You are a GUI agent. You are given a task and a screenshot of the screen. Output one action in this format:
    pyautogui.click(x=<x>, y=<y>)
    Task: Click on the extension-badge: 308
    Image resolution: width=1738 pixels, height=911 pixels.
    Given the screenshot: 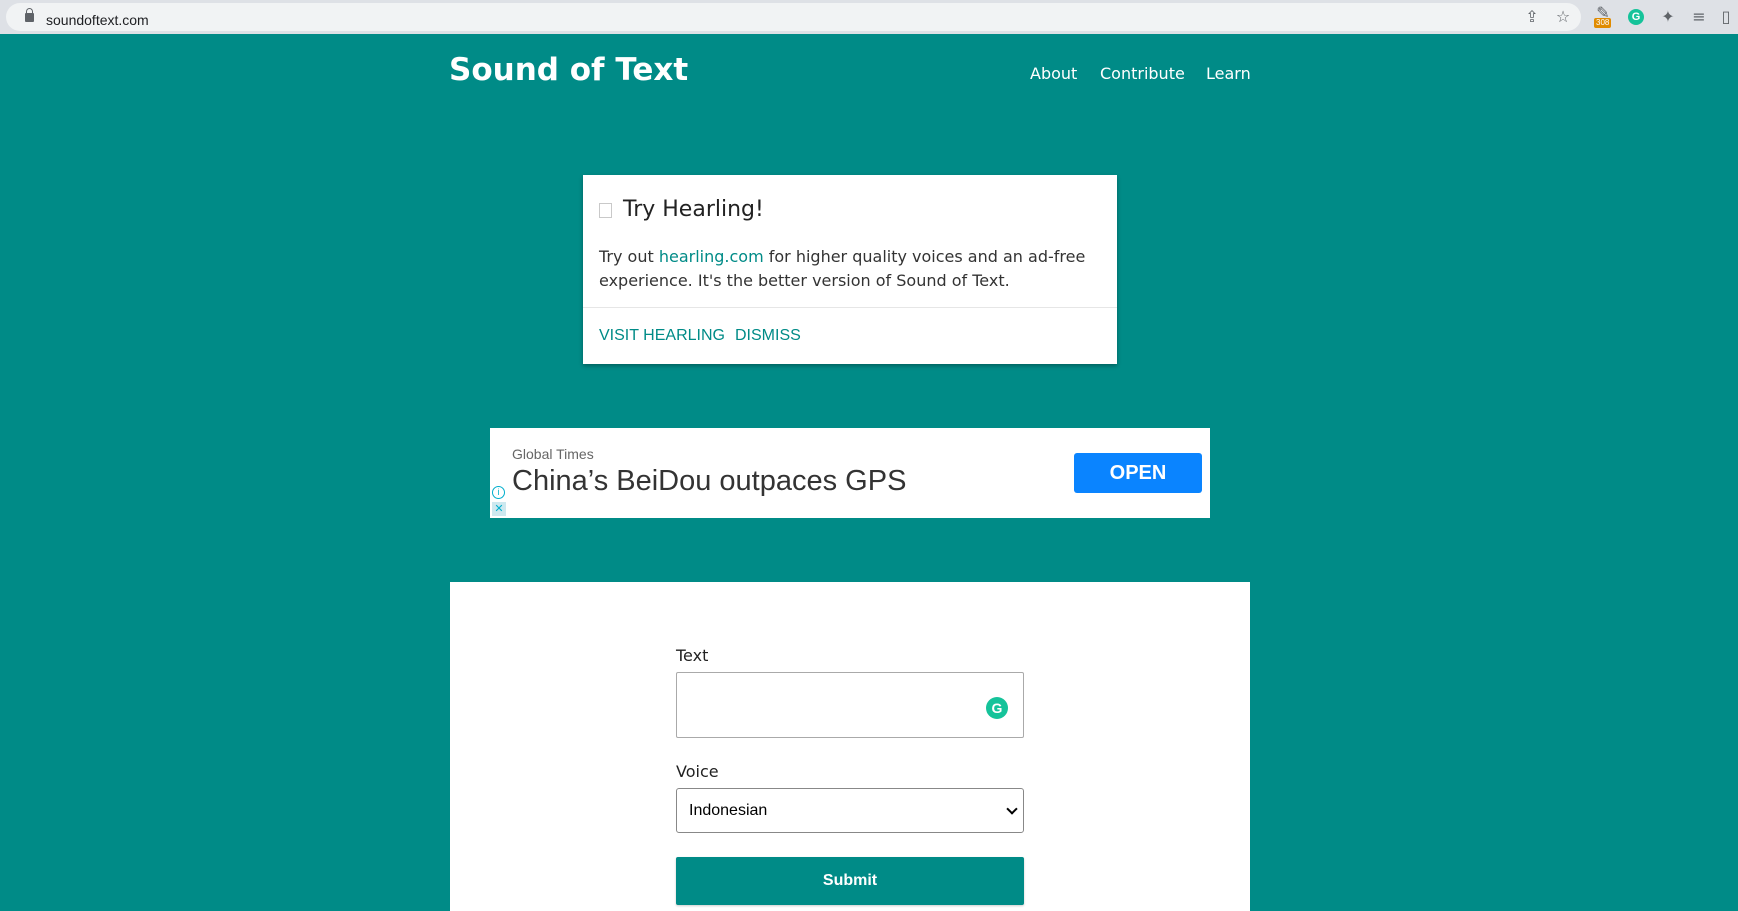 What is the action you would take?
    pyautogui.click(x=1603, y=23)
    